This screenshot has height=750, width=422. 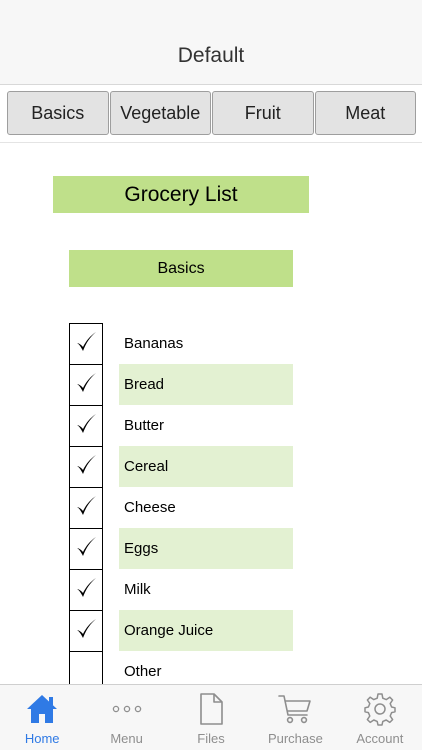 I want to click on divider, so click(x=211, y=142).